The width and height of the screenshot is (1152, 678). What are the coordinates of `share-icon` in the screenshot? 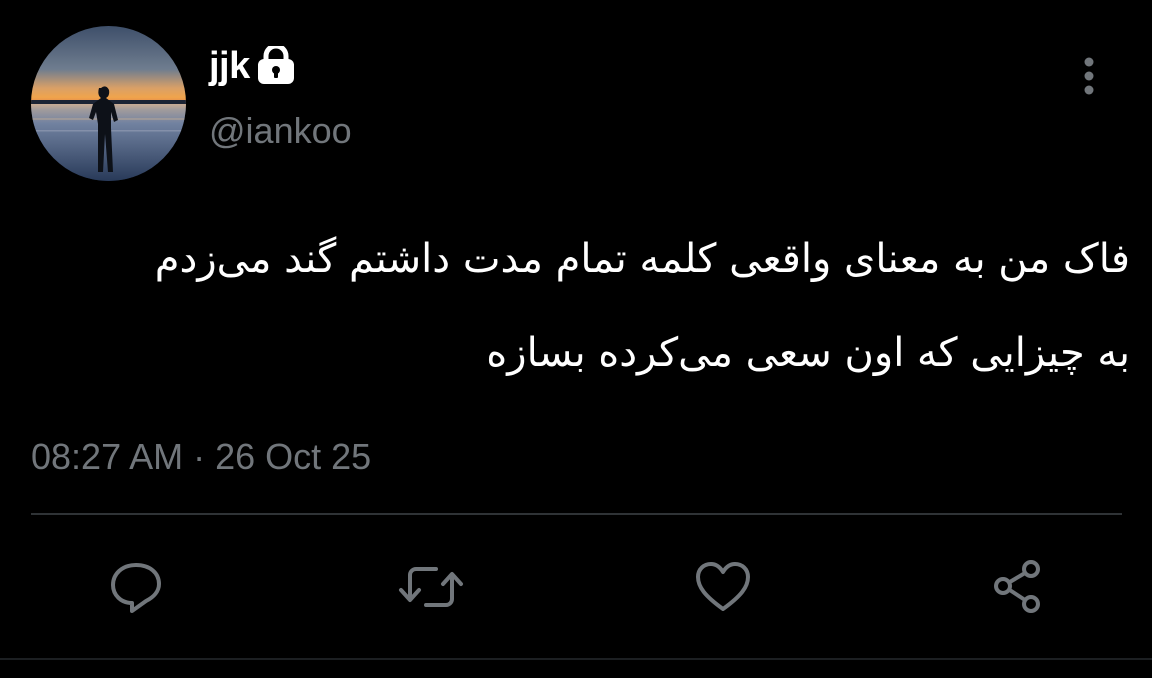 It's located at (1017, 586).